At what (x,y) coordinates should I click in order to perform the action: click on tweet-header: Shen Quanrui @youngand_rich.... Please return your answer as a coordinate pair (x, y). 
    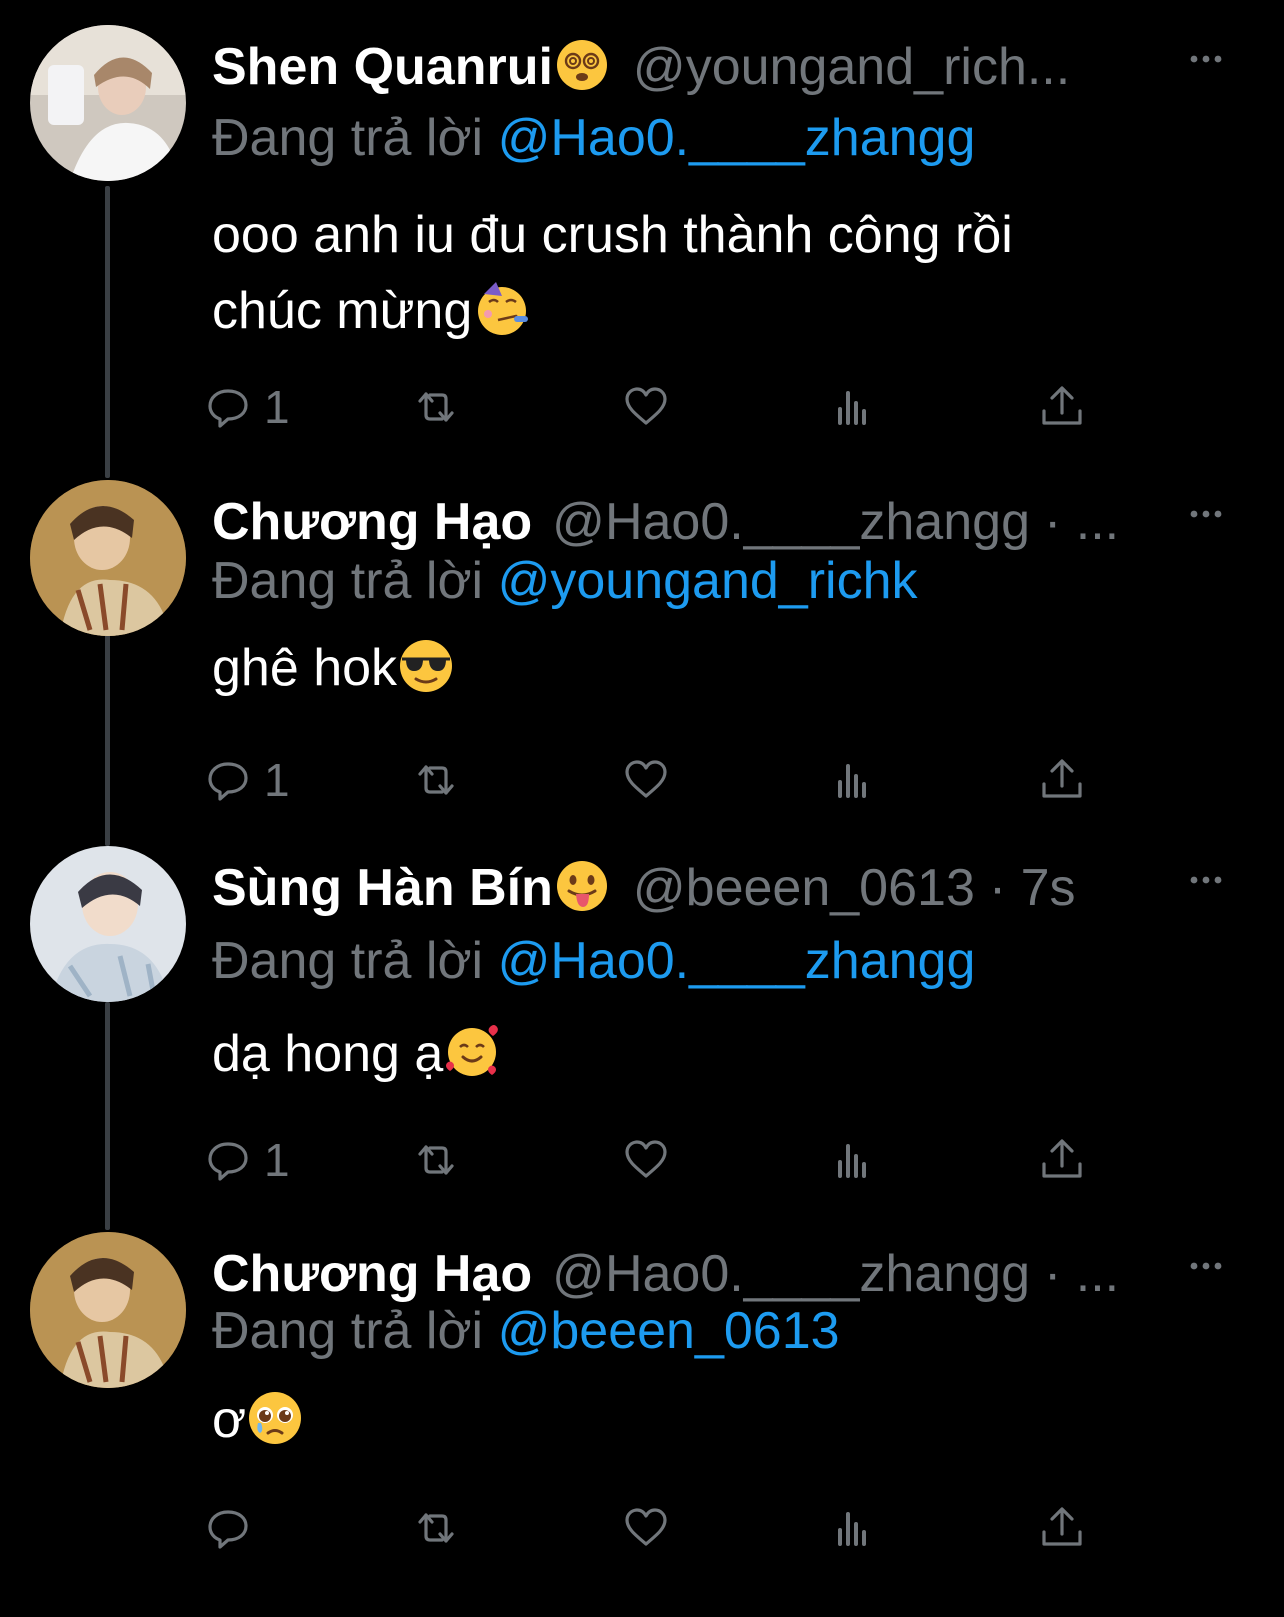
    Looking at the image, I should click on (712, 67).